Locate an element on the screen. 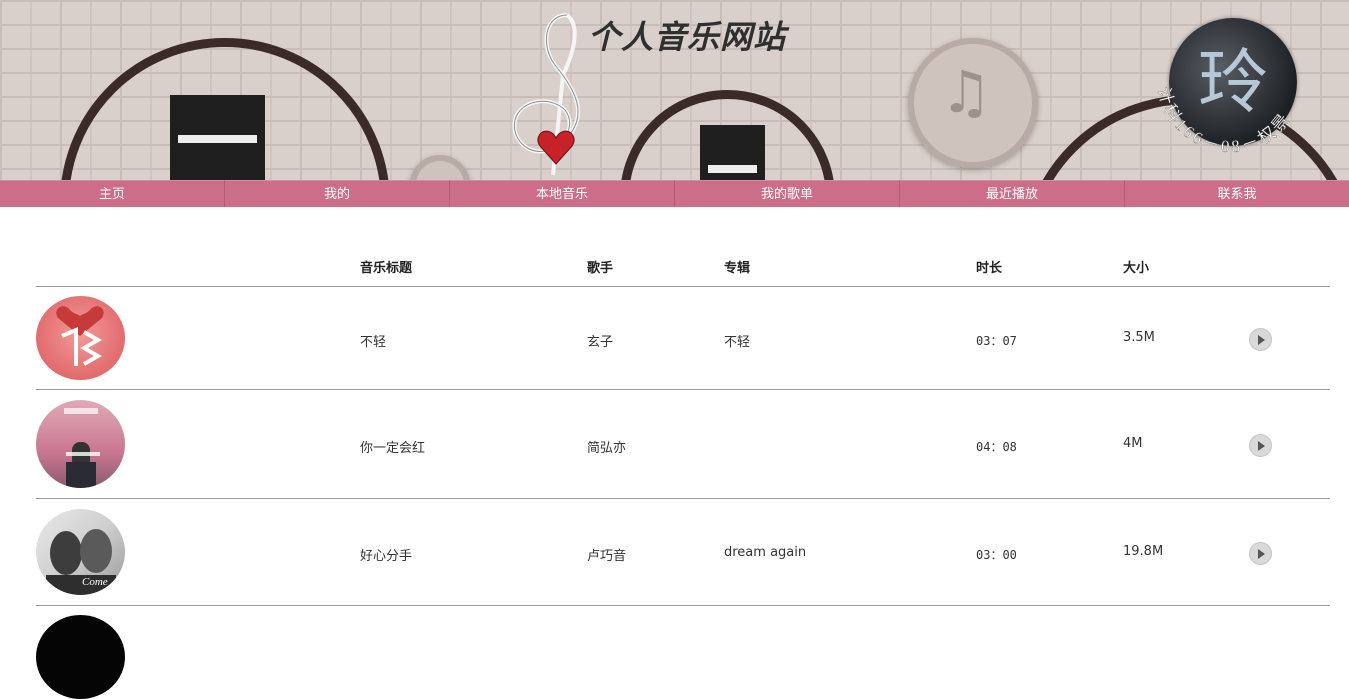 Image resolution: width=1349 pixels, height=699 pixels. column-header-duration: 时长 is located at coordinates (989, 268).